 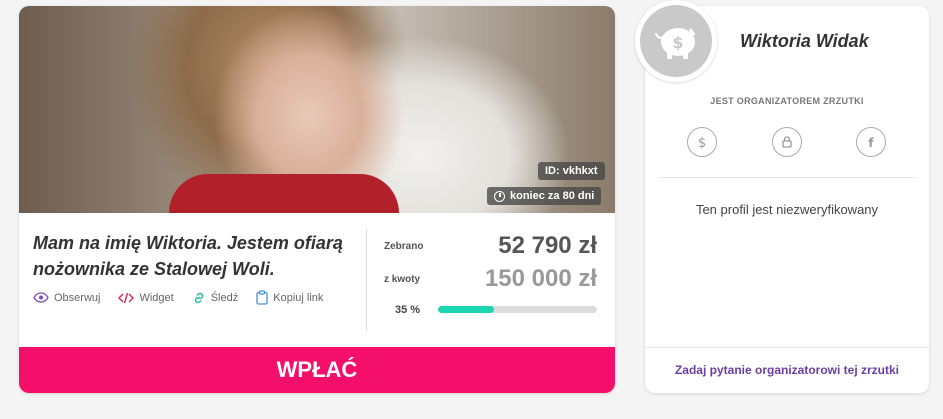 What do you see at coordinates (787, 101) in the screenshot?
I see `organizer-role: JEST ORGANIZATOREM ZRZUTKI` at bounding box center [787, 101].